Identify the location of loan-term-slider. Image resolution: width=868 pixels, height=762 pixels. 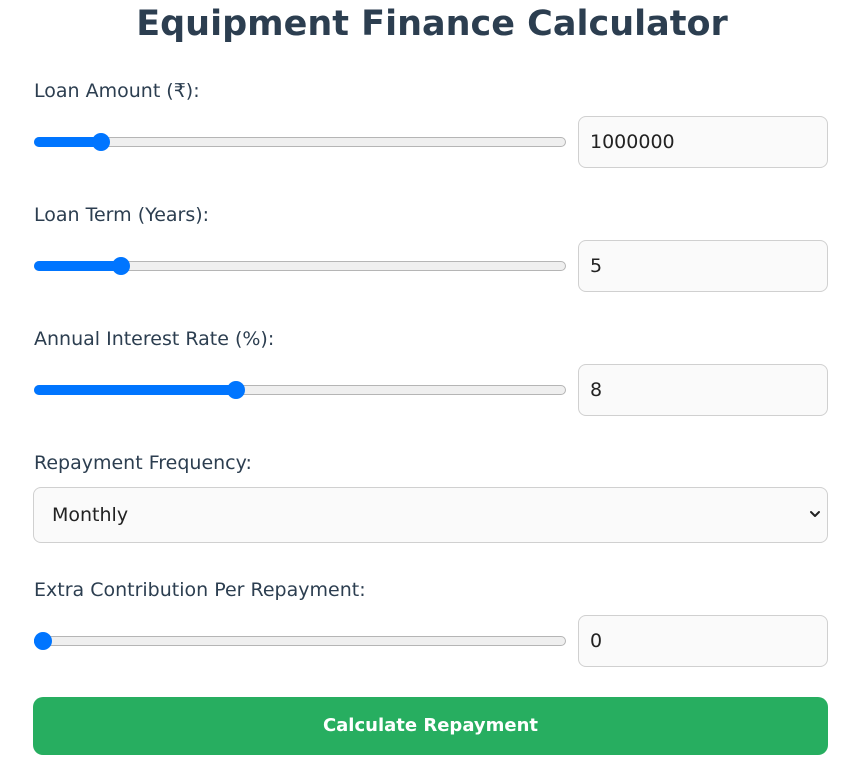
(300, 266).